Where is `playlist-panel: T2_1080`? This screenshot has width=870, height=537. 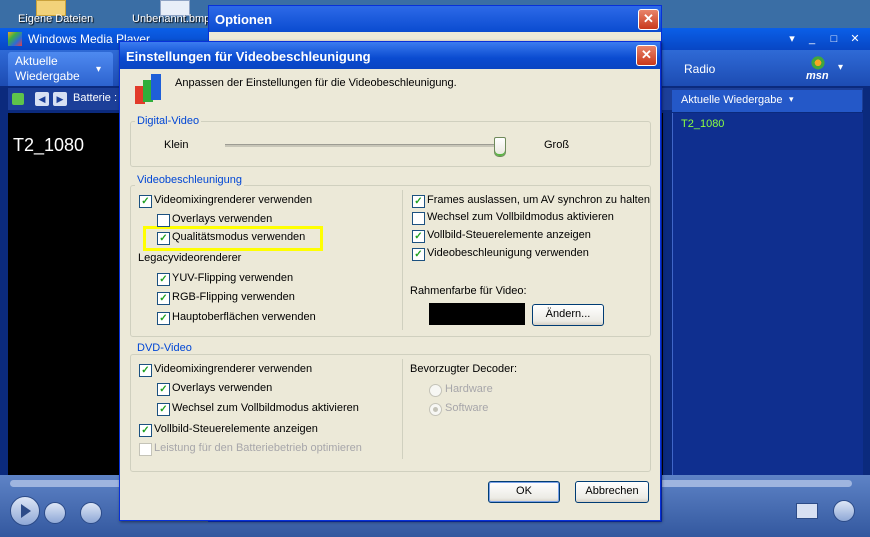
playlist-panel: T2_1080 is located at coordinates (767, 294).